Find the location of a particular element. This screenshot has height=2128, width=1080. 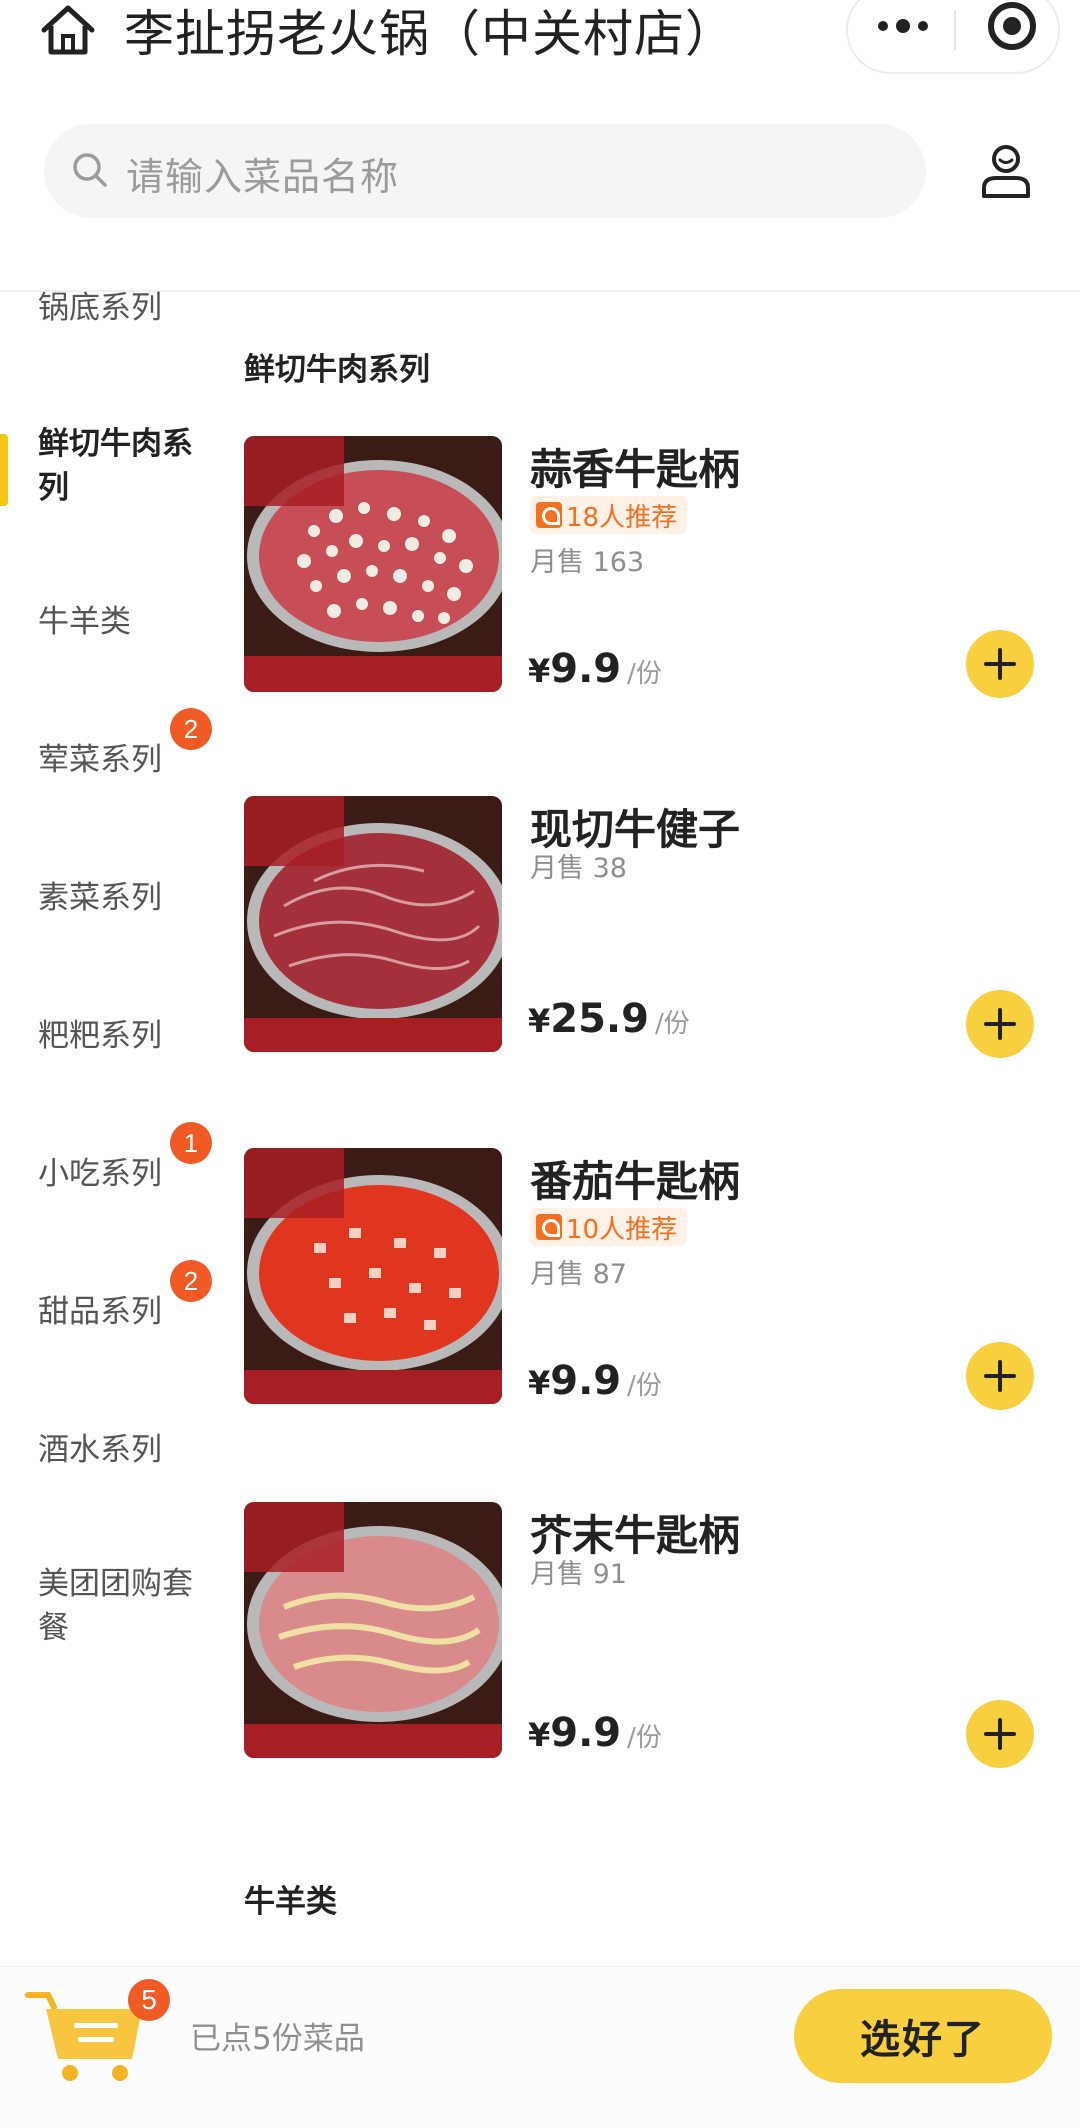

cart-bar: 5 已点5份菜品 选好了 is located at coordinates (540, 2047).